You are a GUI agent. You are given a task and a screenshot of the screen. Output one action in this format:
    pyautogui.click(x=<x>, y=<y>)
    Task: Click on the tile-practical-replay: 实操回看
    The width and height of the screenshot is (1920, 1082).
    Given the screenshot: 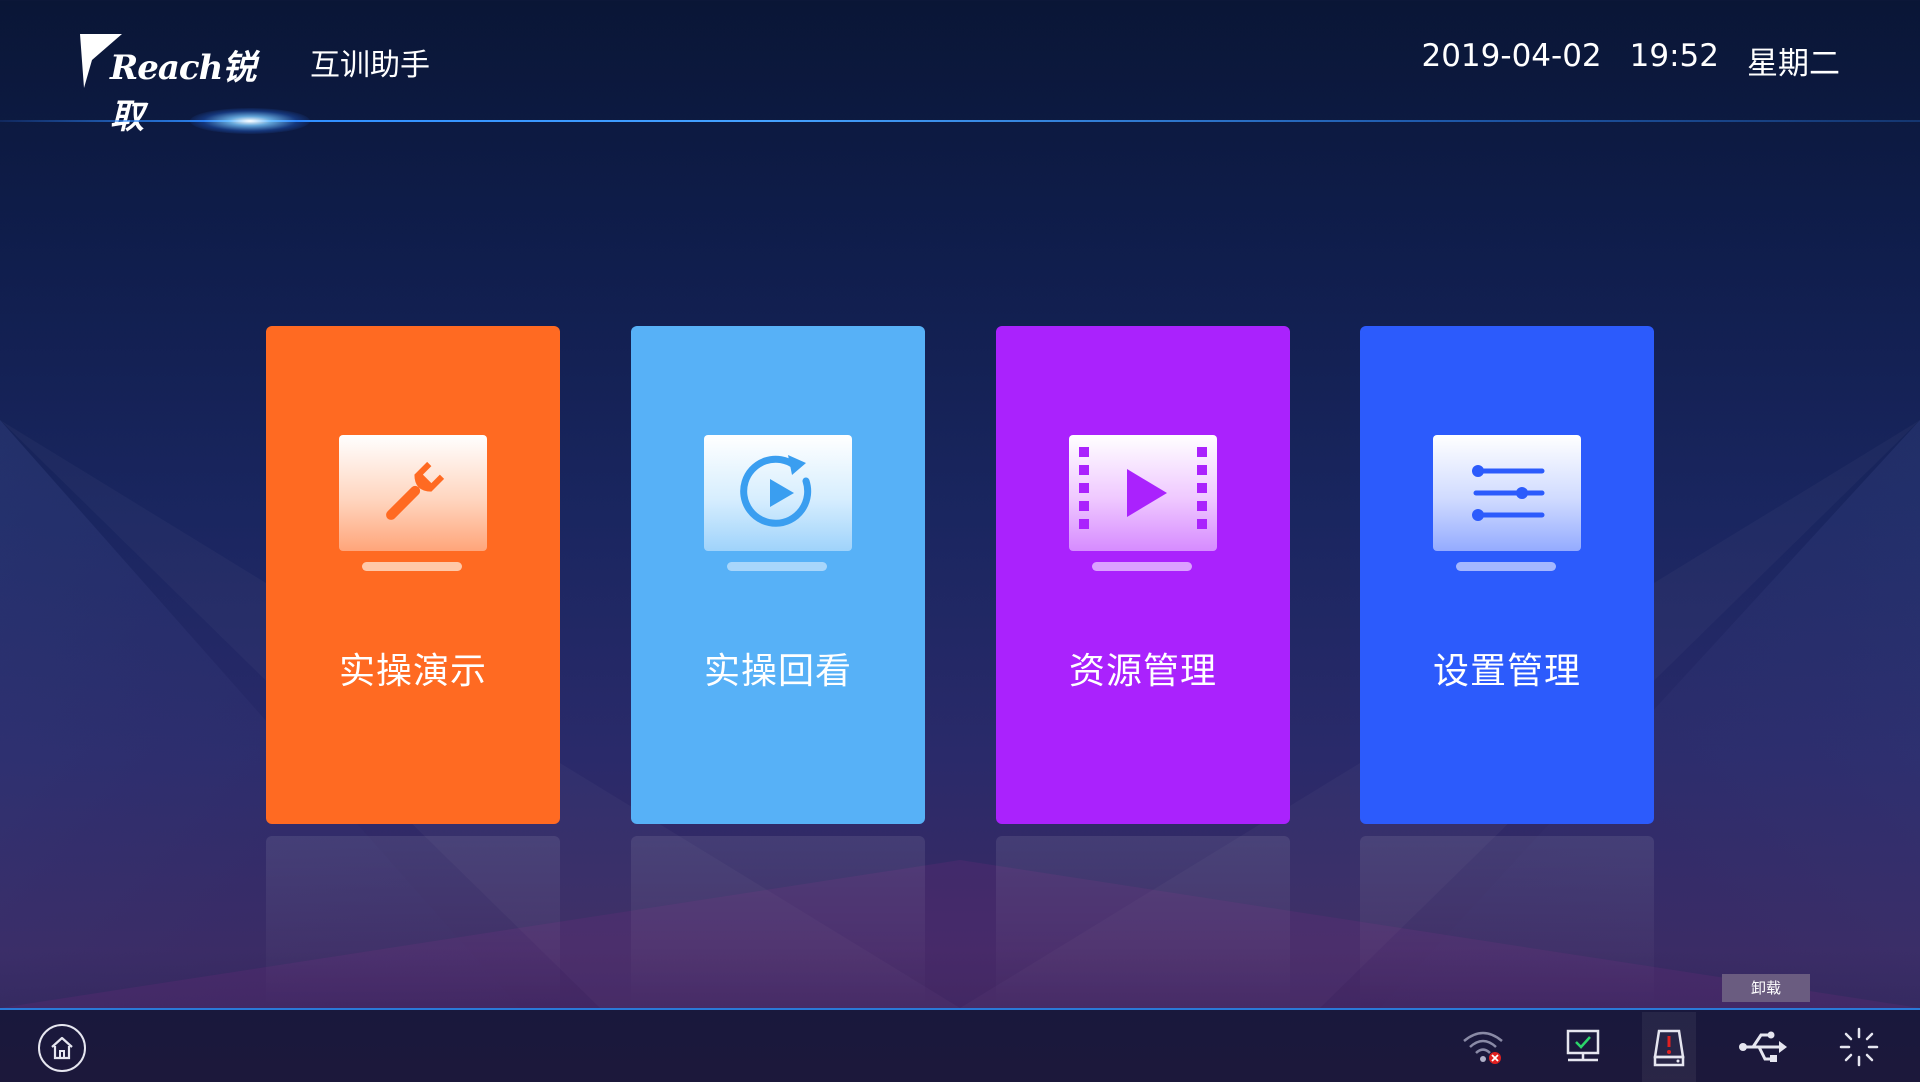 What is the action you would take?
    pyautogui.click(x=778, y=575)
    